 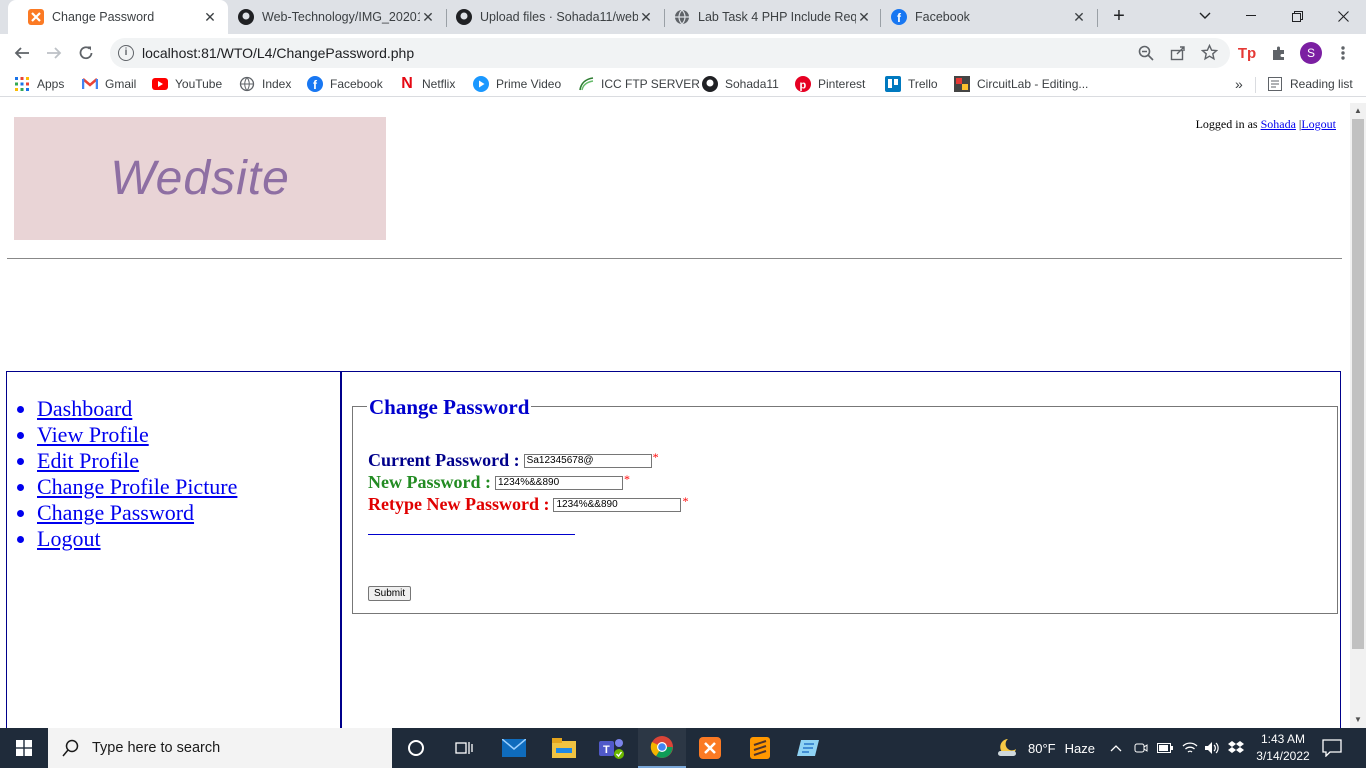 I want to click on nav-view-profile-link: View Profile, so click(x=93, y=434).